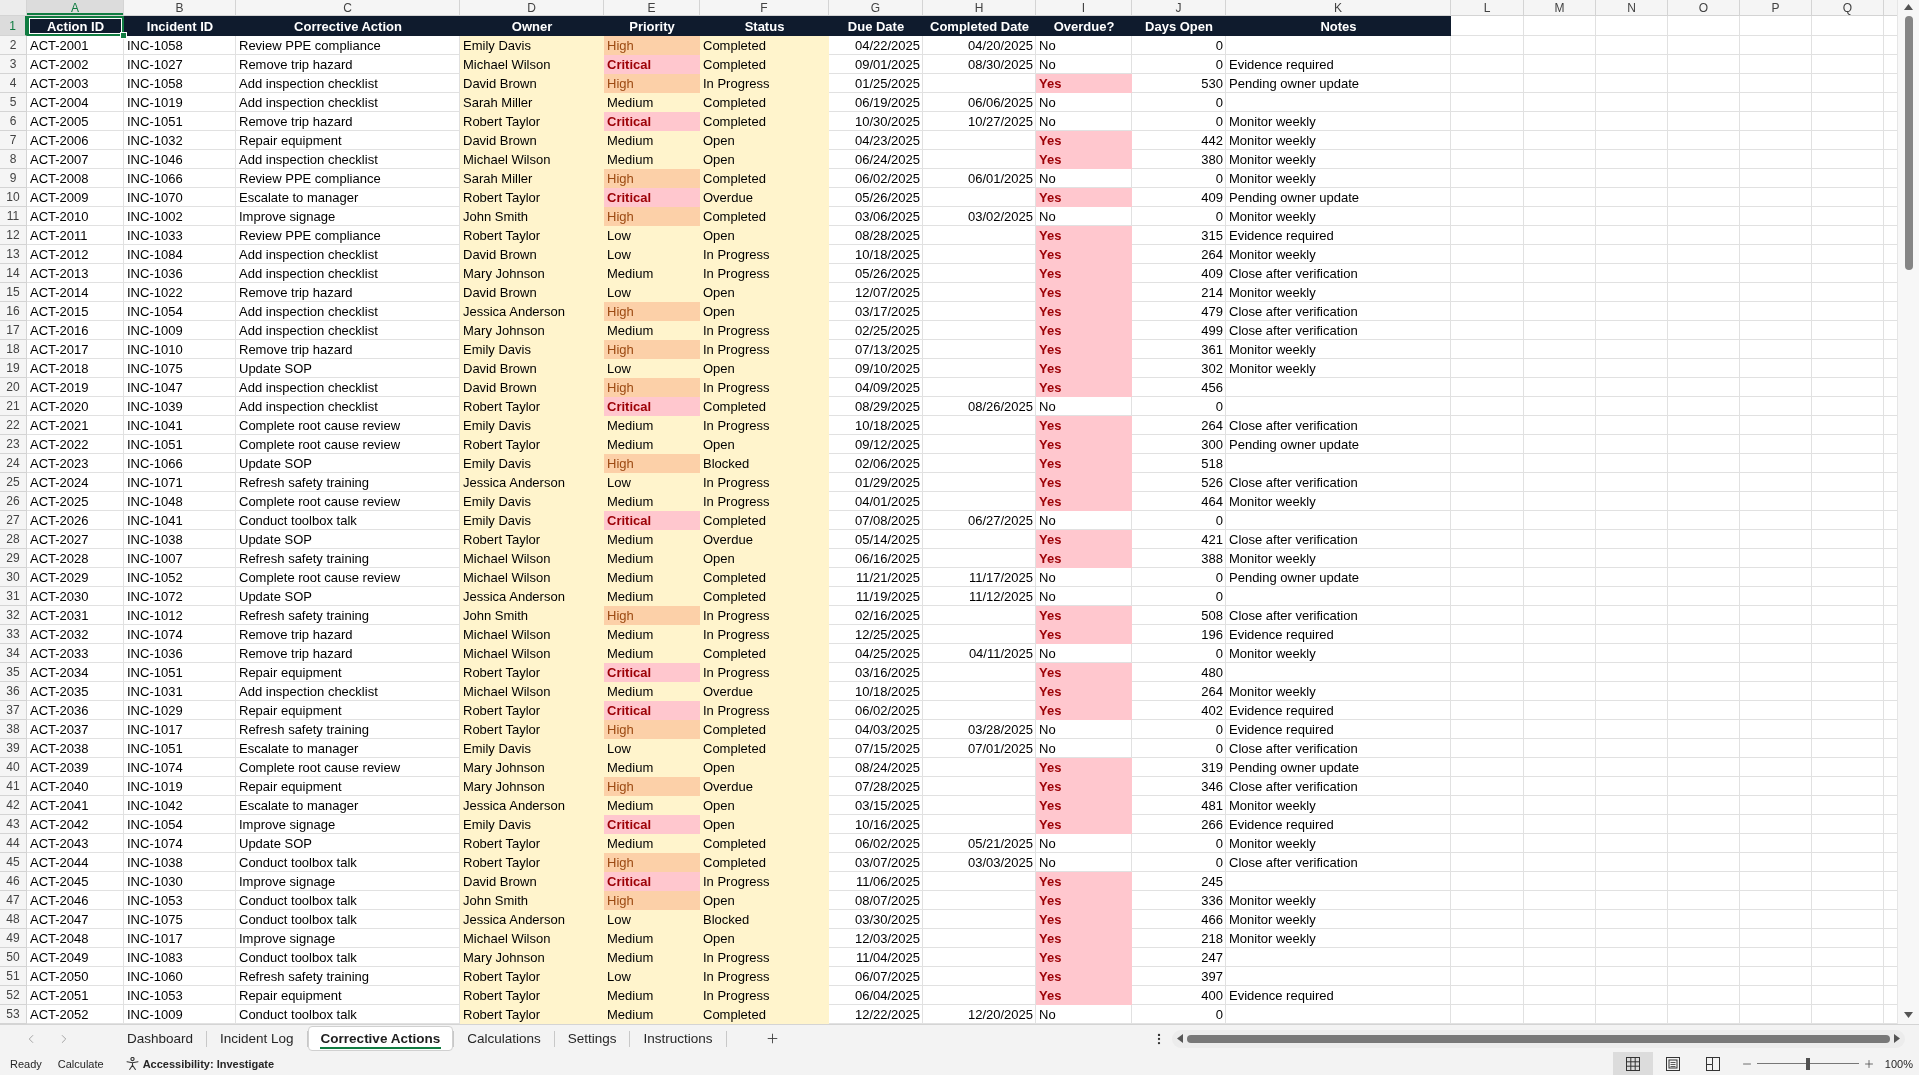 This screenshot has width=1919, height=1075. I want to click on table-cell-text: INC-1071, so click(155, 482).